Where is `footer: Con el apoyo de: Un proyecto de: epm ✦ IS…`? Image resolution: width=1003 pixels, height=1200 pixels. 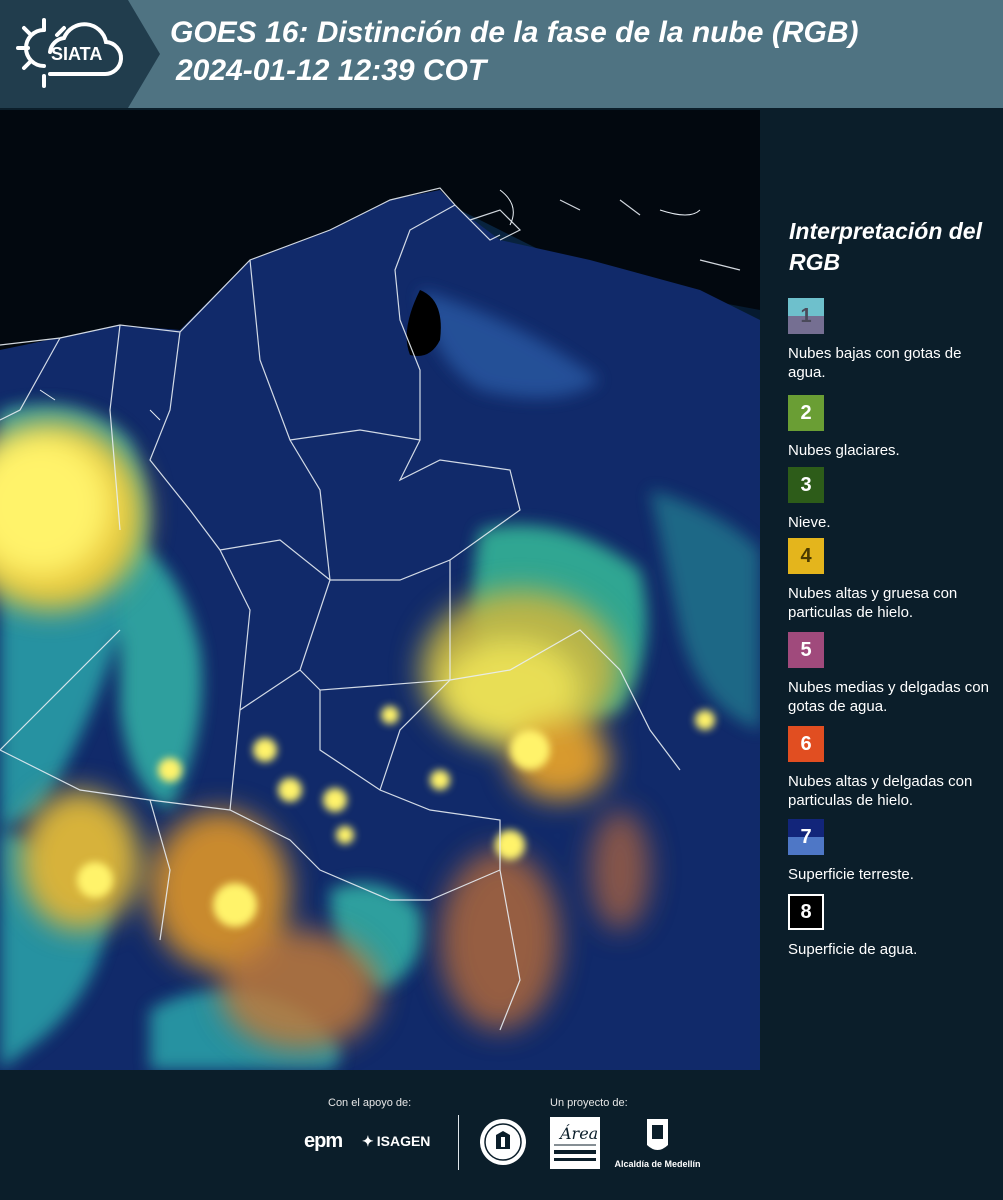 footer: Con el apoyo de: Un proyecto de: epm ✦ IS… is located at coordinates (501, 1135).